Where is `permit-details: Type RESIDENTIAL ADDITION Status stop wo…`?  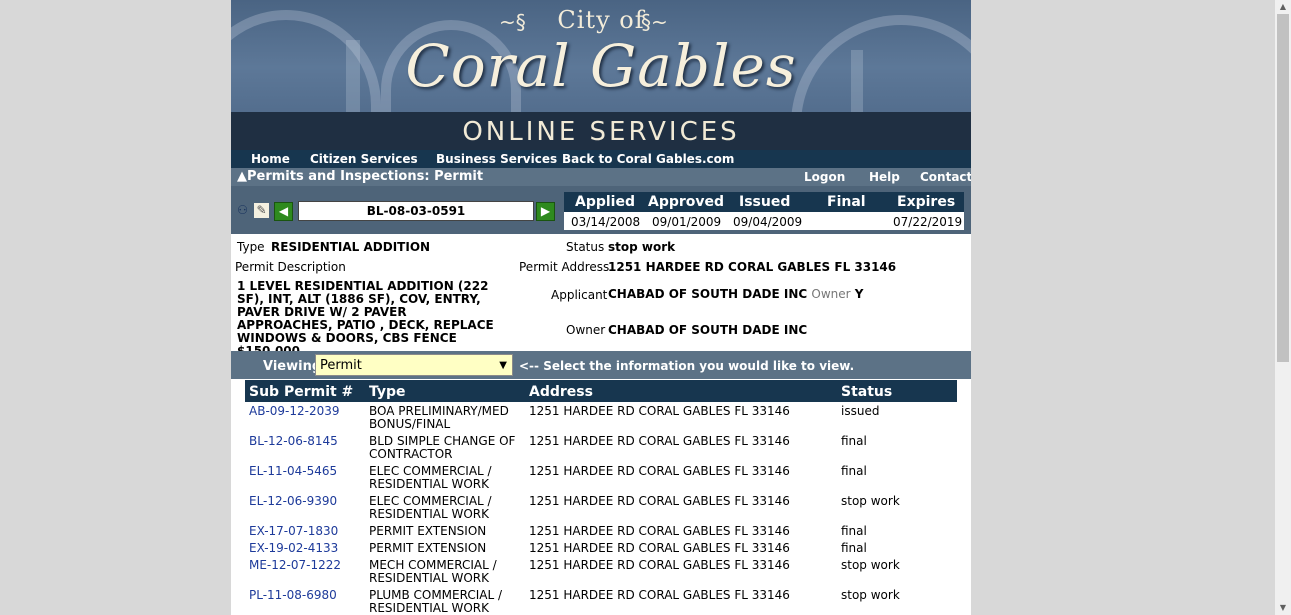 permit-details: Type RESIDENTIAL ADDITION Status stop wo… is located at coordinates (601, 296).